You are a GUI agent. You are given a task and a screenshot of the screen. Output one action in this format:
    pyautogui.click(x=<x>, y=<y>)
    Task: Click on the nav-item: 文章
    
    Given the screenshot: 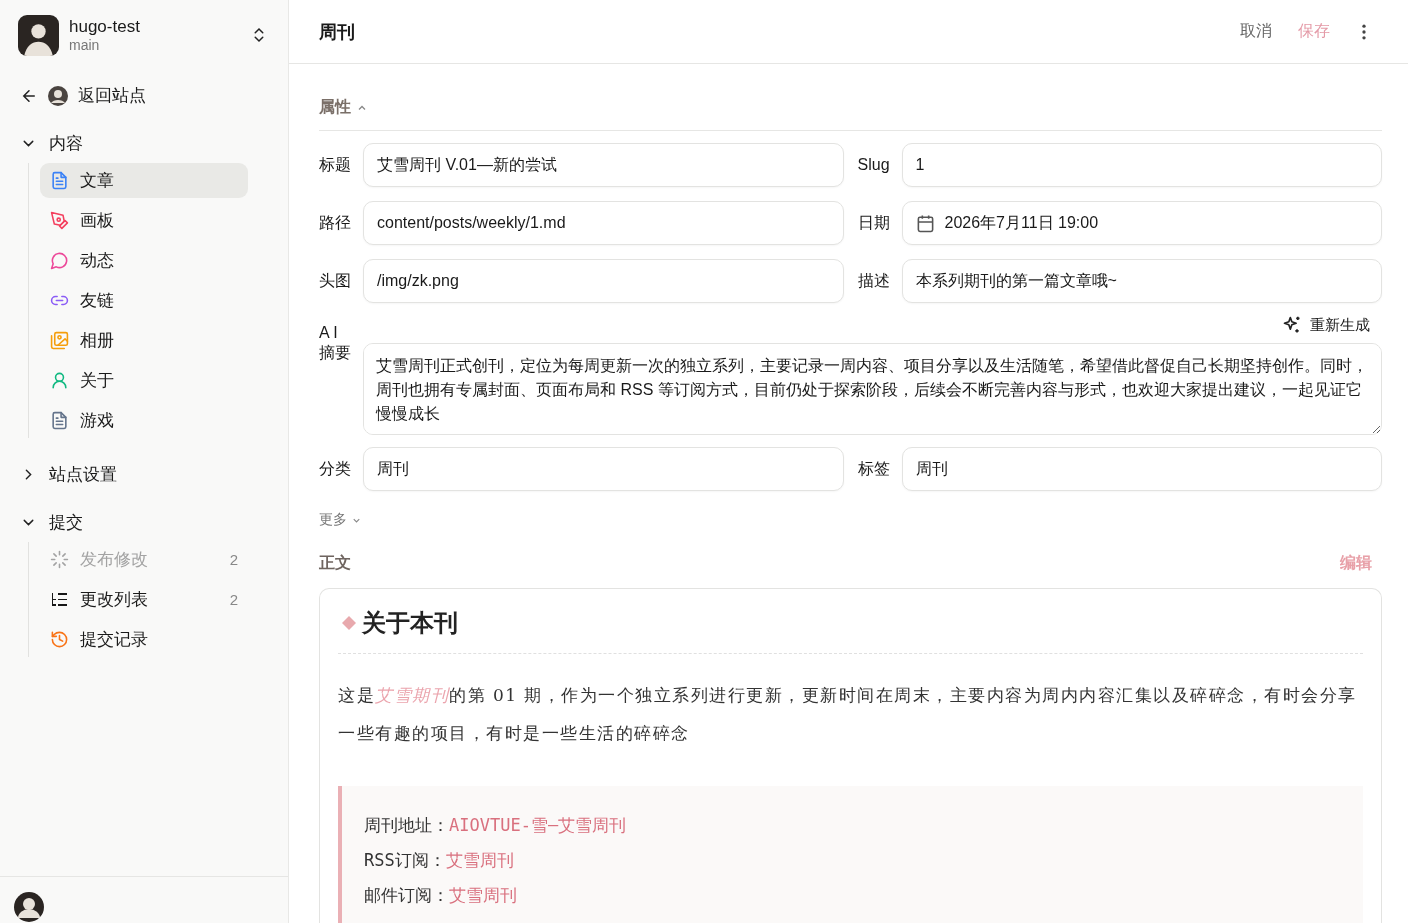 What is the action you would take?
    pyautogui.click(x=144, y=180)
    